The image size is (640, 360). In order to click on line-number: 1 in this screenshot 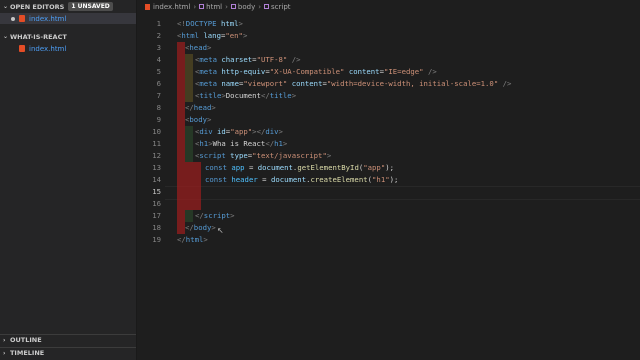, I will do `click(158, 23)`.